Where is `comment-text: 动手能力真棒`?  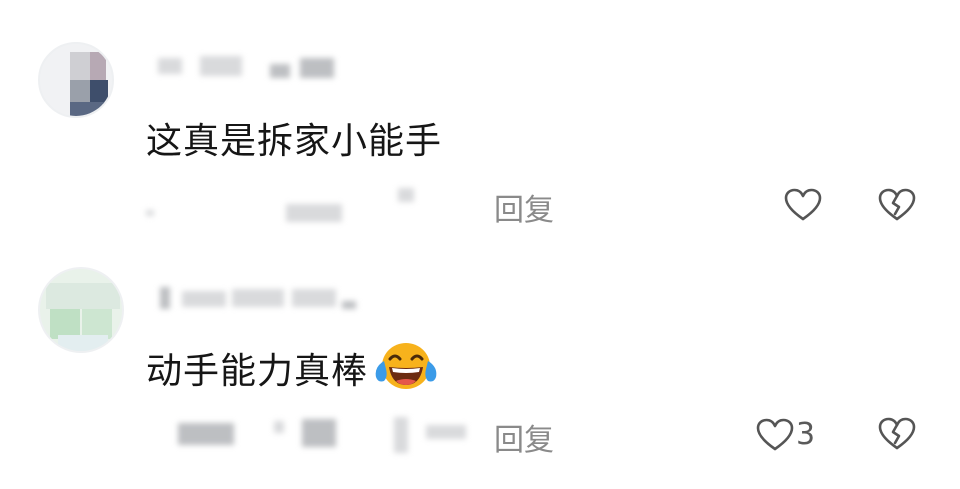 comment-text: 动手能力真棒 is located at coordinates (293, 370).